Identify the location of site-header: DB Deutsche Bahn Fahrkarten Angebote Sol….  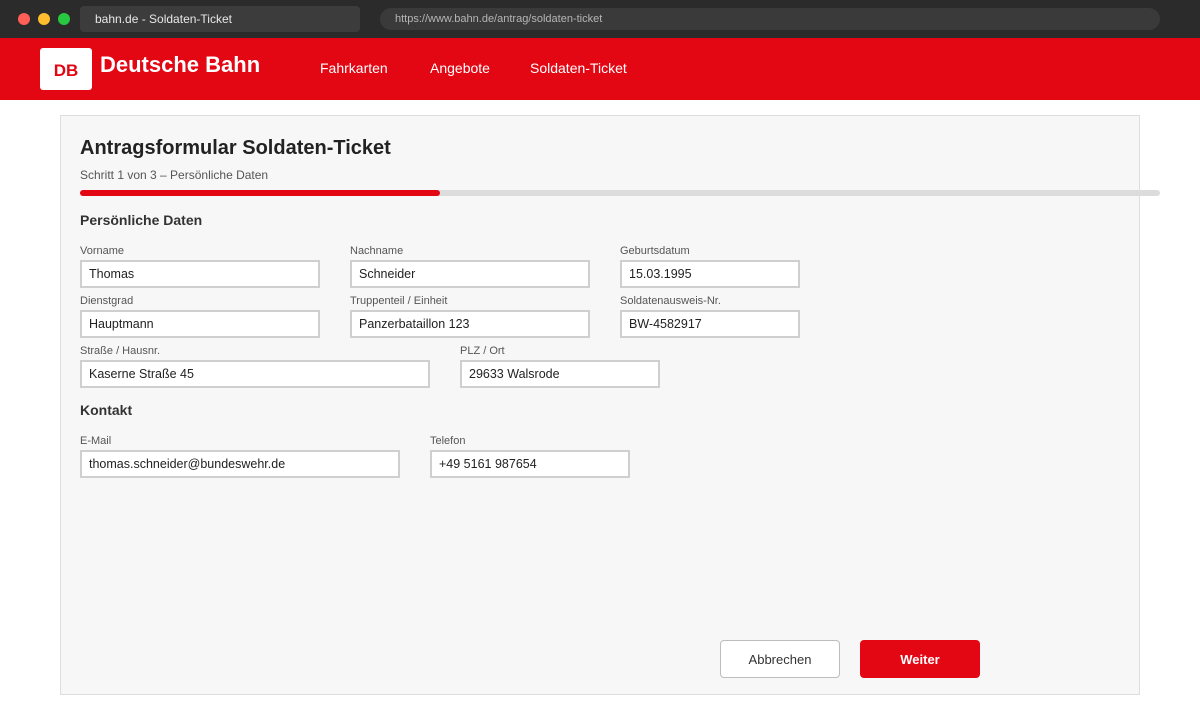
(600, 69).